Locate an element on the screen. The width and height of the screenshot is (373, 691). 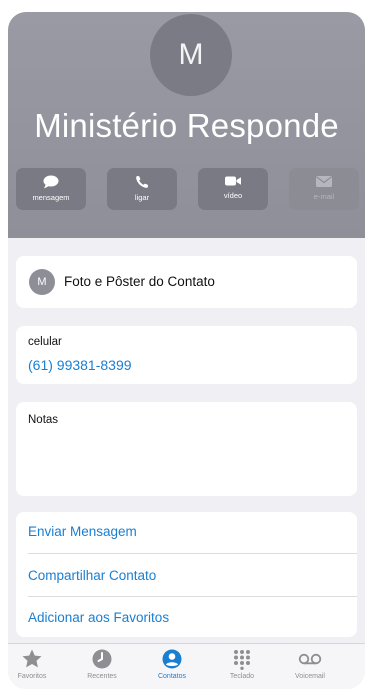
poster-avatar-initial: M is located at coordinates (42, 282).